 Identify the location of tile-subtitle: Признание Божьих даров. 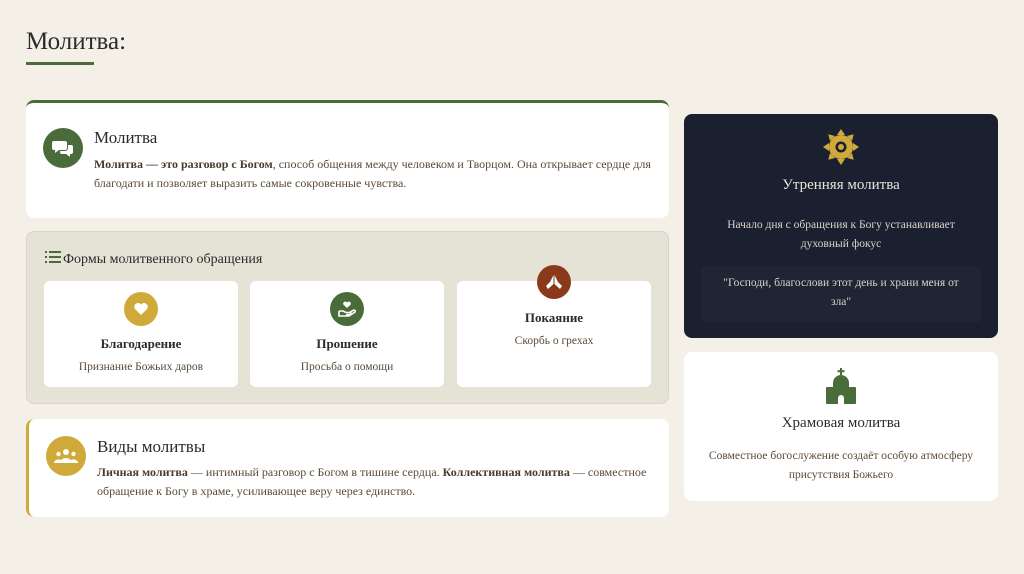
(141, 367).